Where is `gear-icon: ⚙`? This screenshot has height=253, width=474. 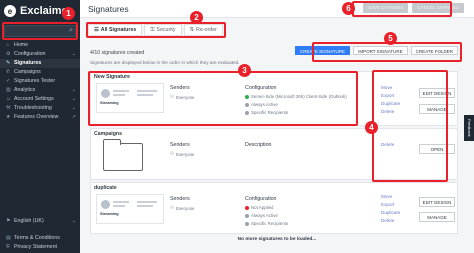
gear-icon: ⚙ is located at coordinates (8, 54).